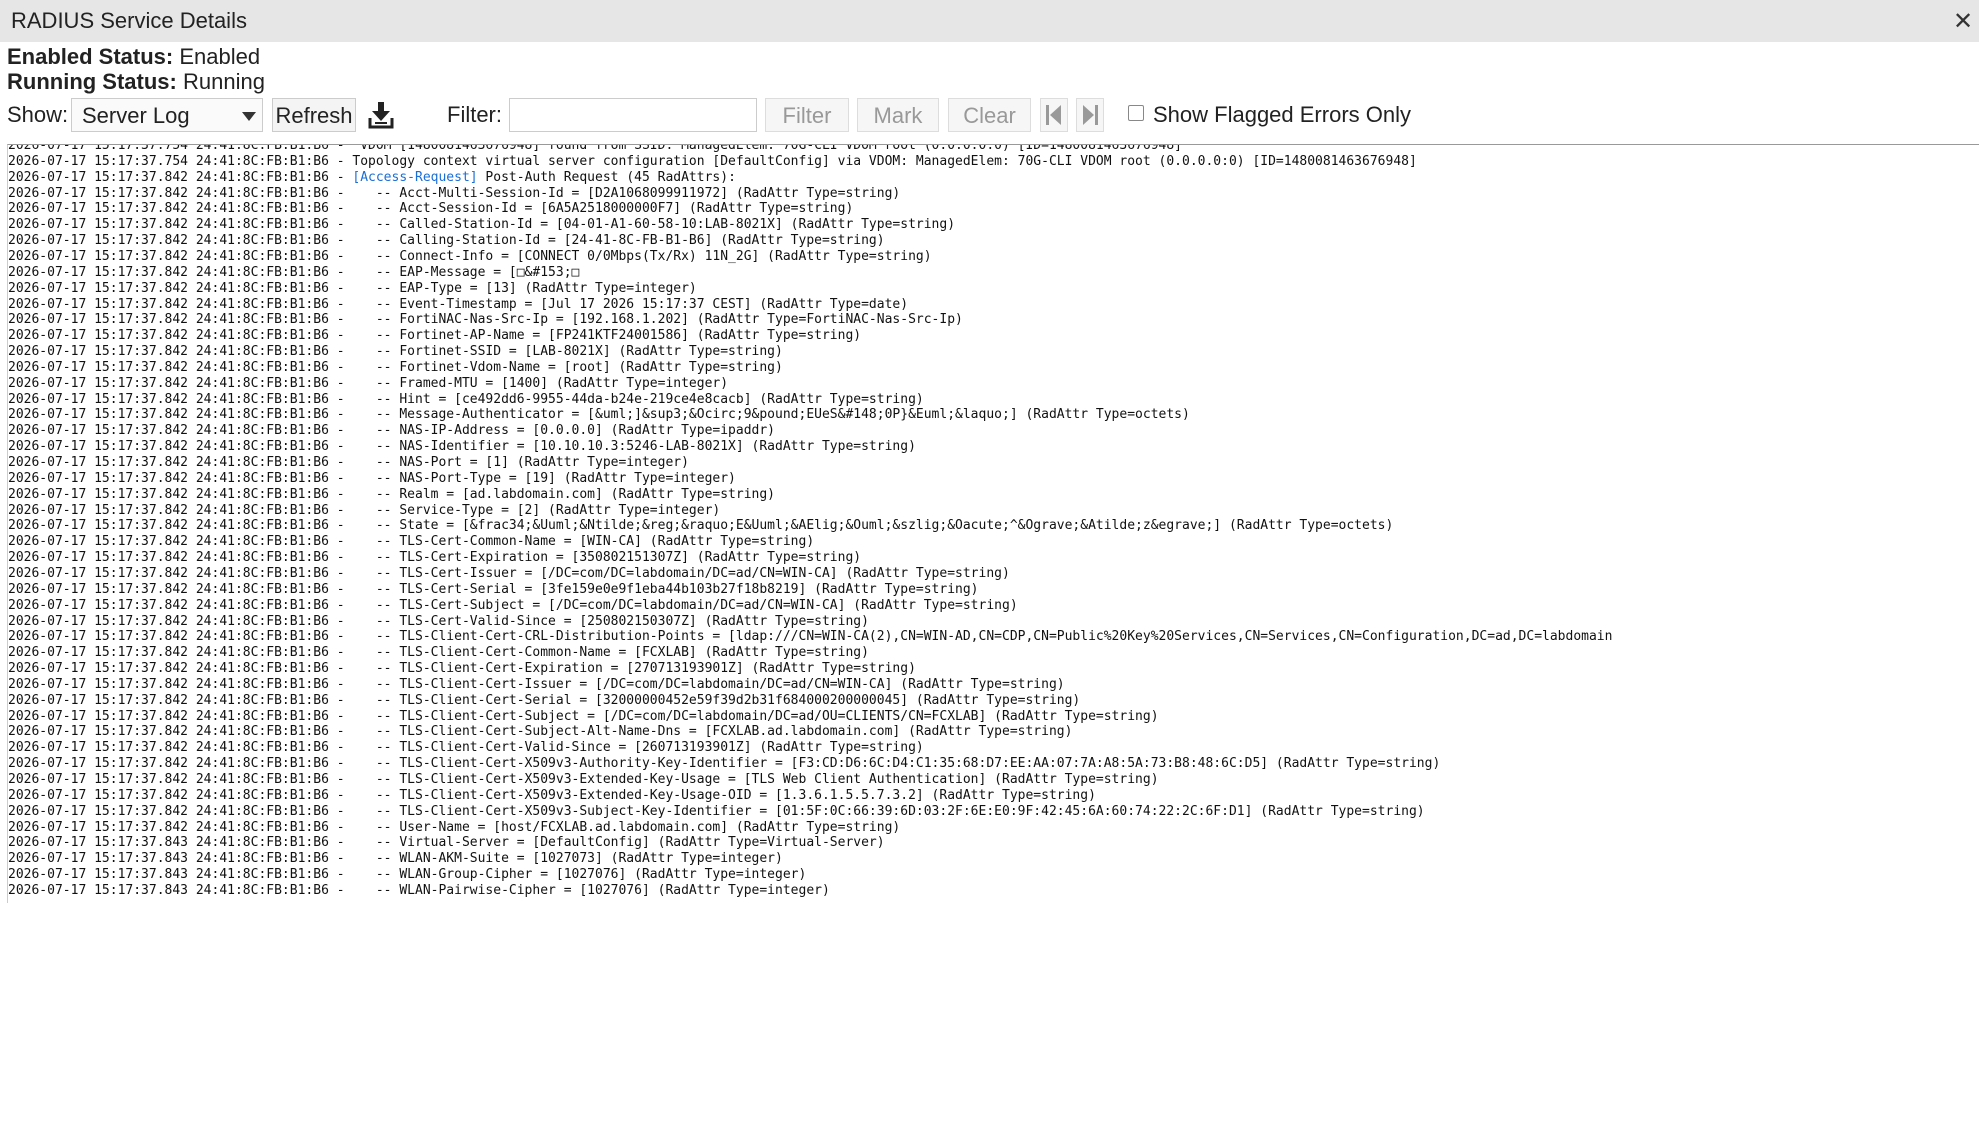  Describe the element at coordinates (314, 115) in the screenshot. I see `refresh-button: Refresh` at that location.